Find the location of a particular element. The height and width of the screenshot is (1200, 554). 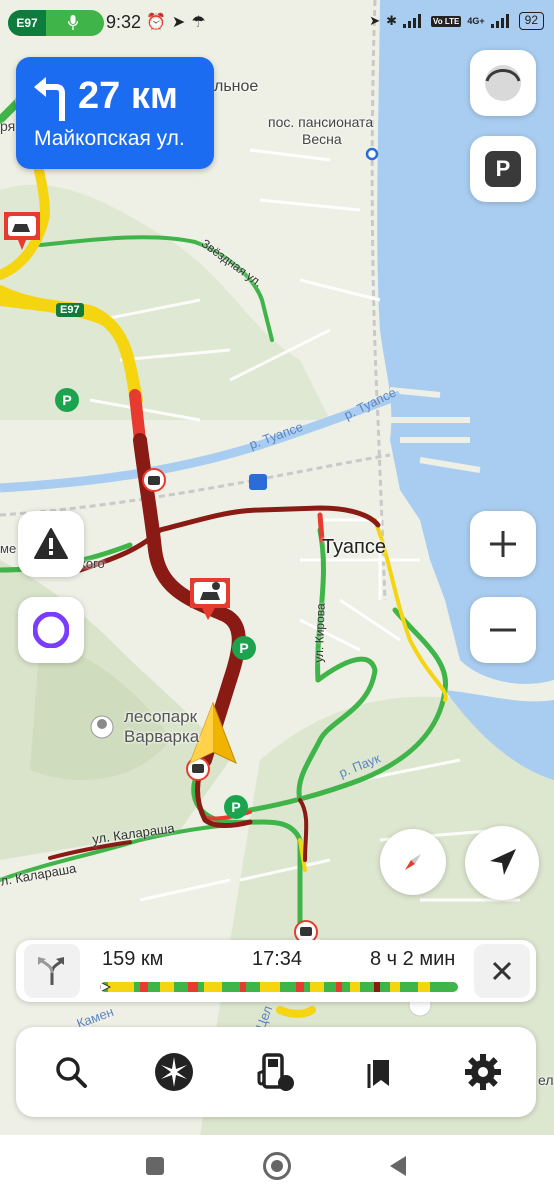

parking-icon: P is located at coordinates (503, 169).